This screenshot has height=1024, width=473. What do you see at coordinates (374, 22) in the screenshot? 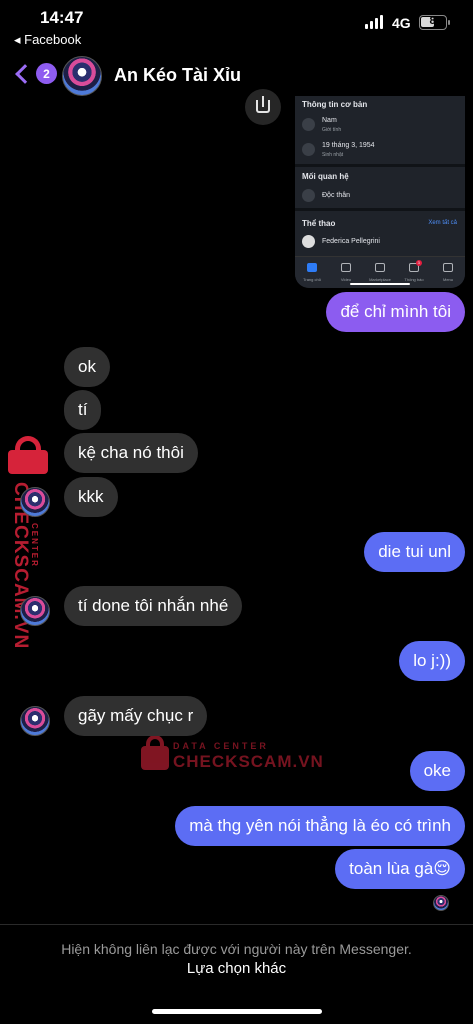
I see `signal-icon` at bounding box center [374, 22].